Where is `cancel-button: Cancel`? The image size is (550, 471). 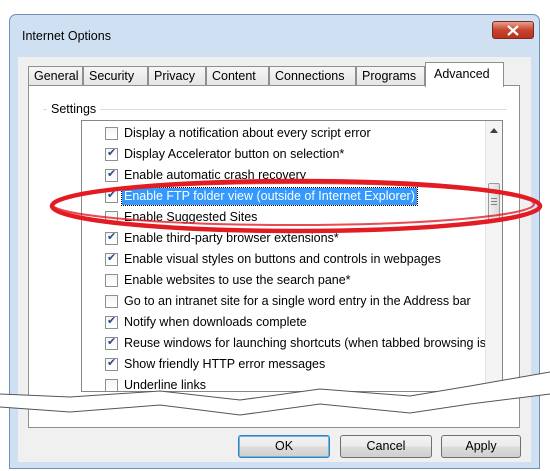
cancel-button: Cancel is located at coordinates (386, 446).